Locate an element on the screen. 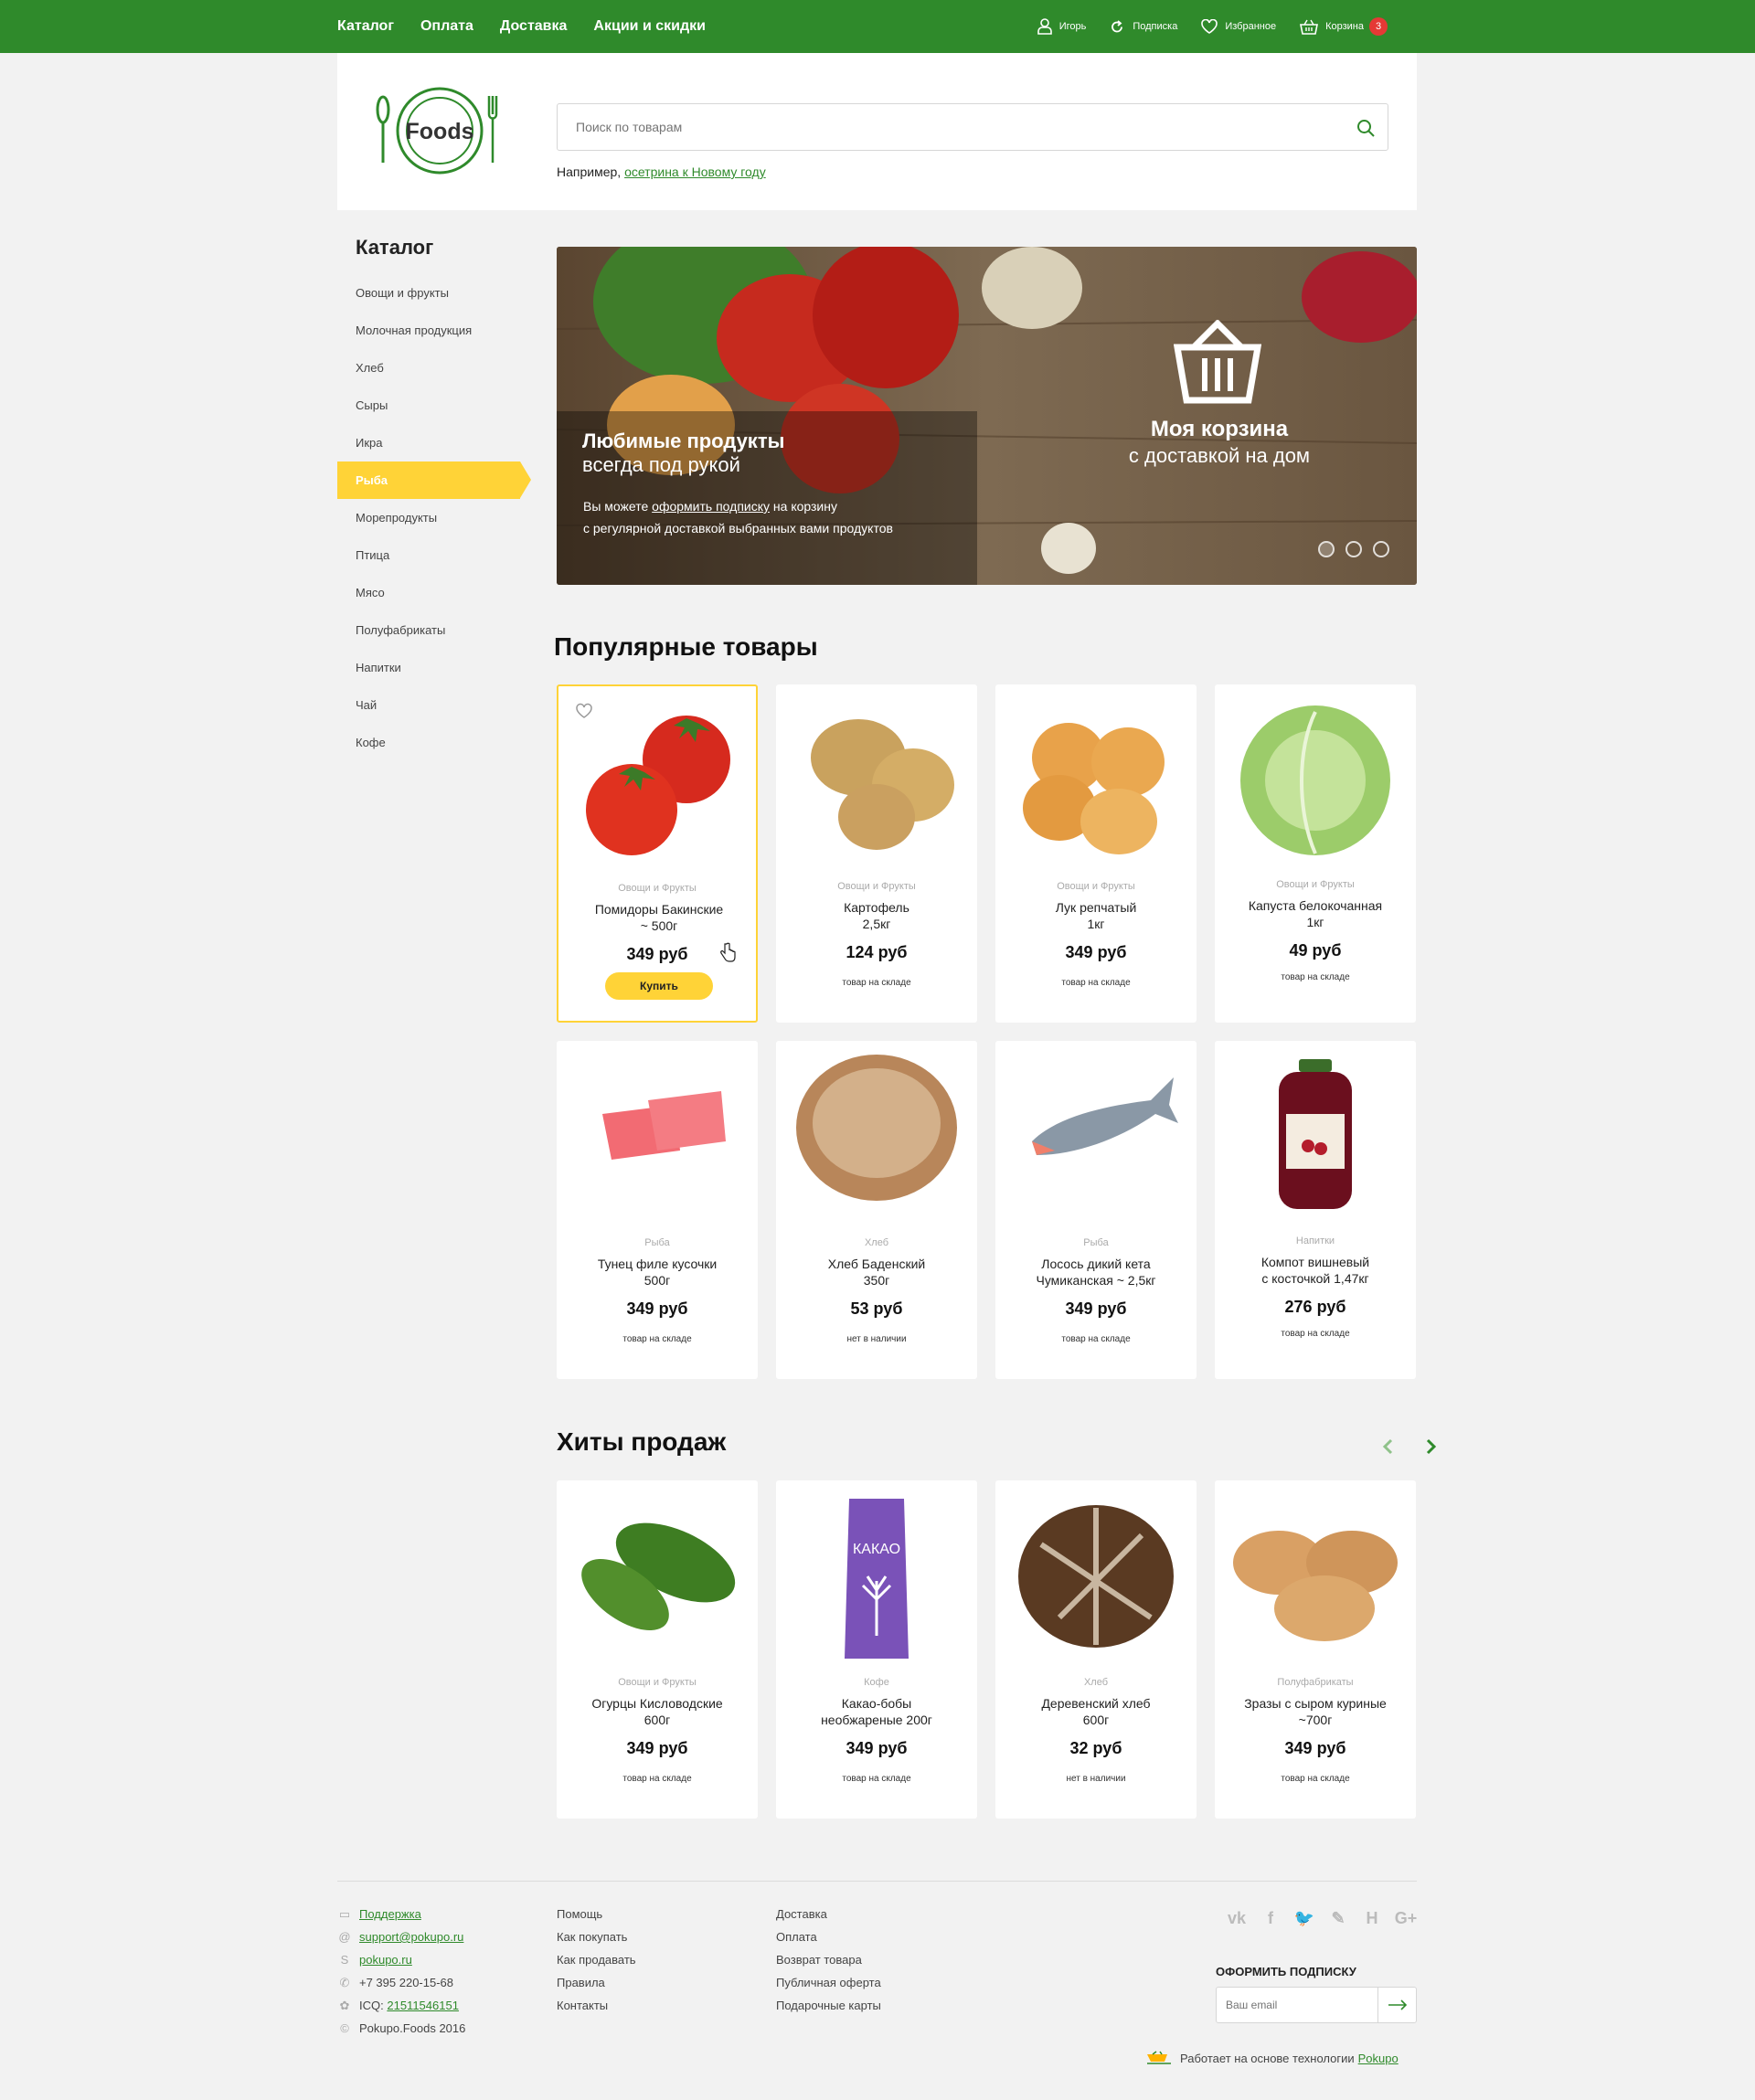 The image size is (1755, 2100). sidebar-item-bread: Хлеб is located at coordinates (434, 368).